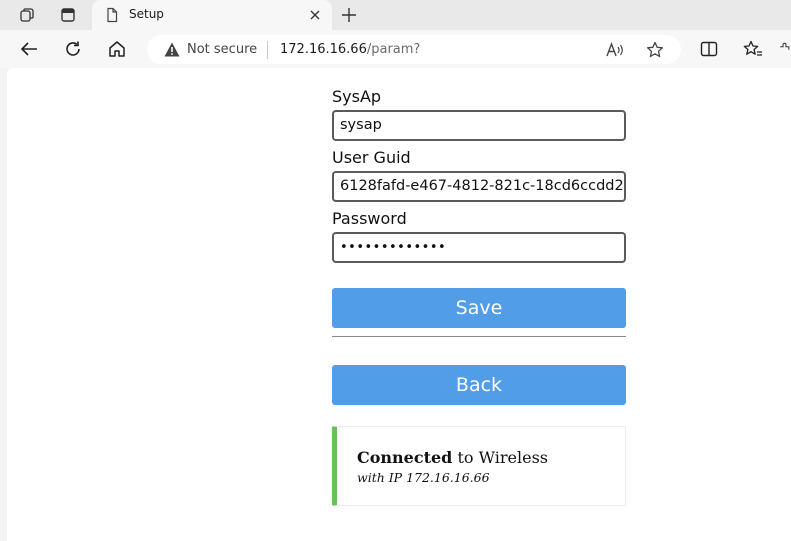 The image size is (791, 541). Describe the element at coordinates (479, 385) in the screenshot. I see `back-button: Back` at that location.